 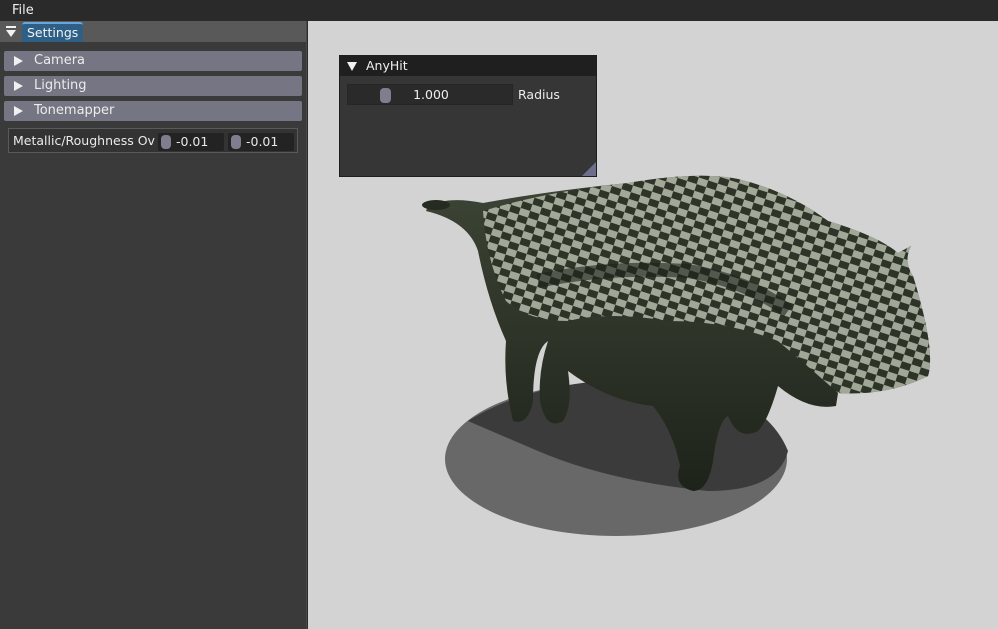 I want to click on tab-list-icon, so click(x=11, y=32).